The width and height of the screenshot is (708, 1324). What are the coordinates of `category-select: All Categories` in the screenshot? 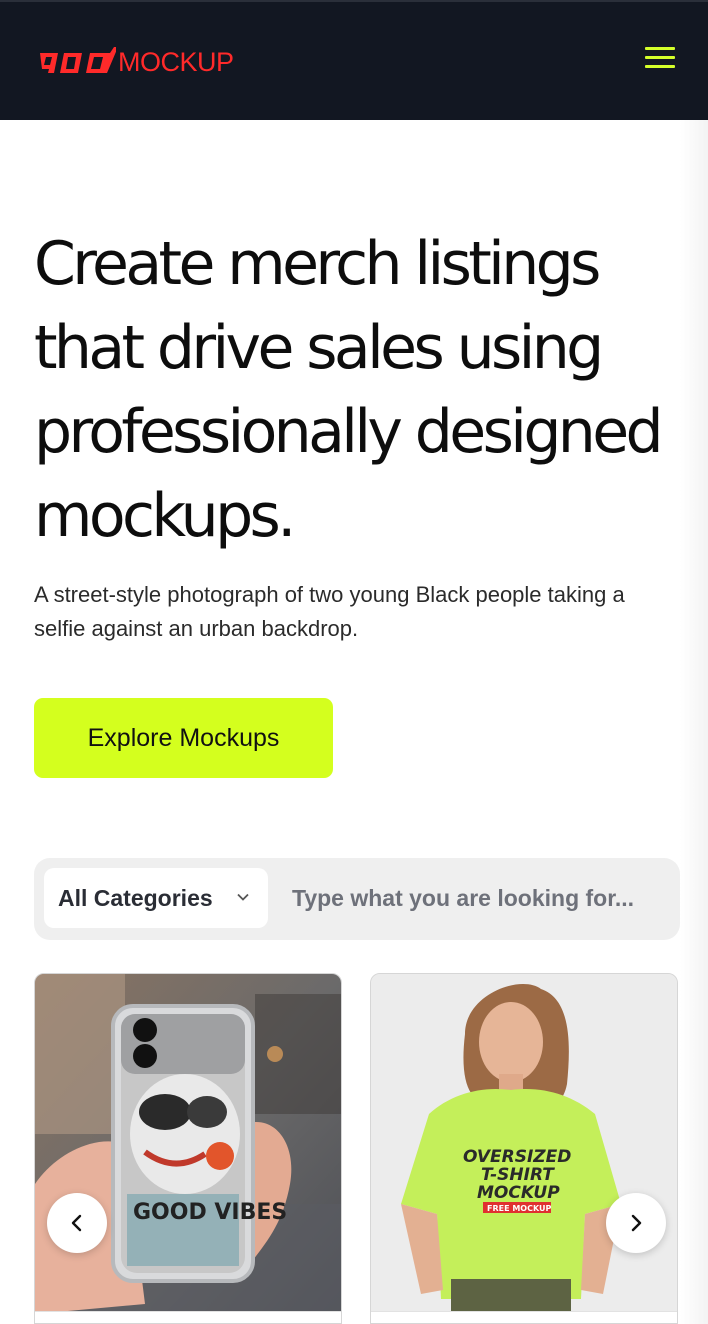 It's located at (156, 898).